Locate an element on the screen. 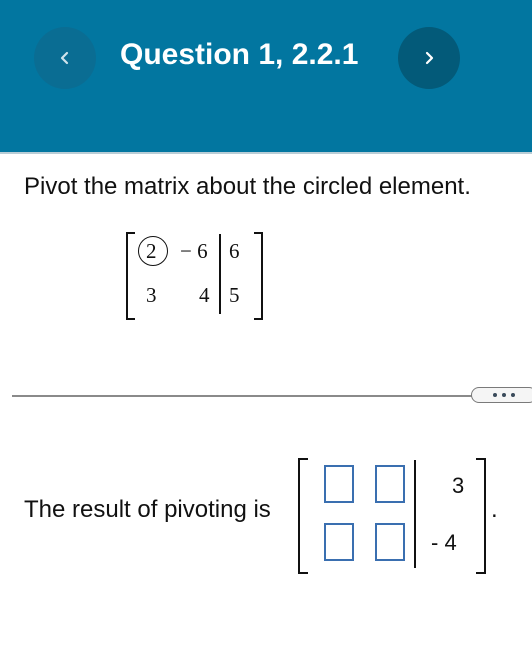 This screenshot has width=532, height=645. chevron-left-icon is located at coordinates (64, 58).